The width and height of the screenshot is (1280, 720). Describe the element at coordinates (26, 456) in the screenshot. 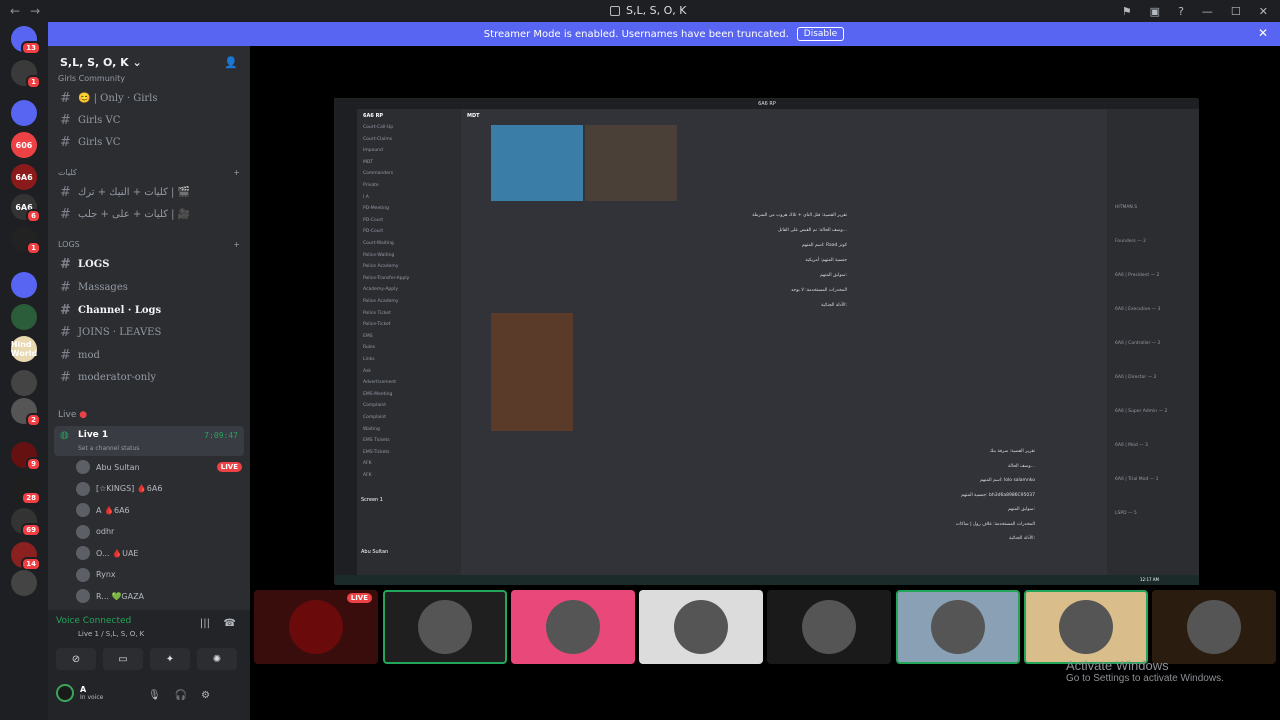

I see `server-icon: 9` at that location.